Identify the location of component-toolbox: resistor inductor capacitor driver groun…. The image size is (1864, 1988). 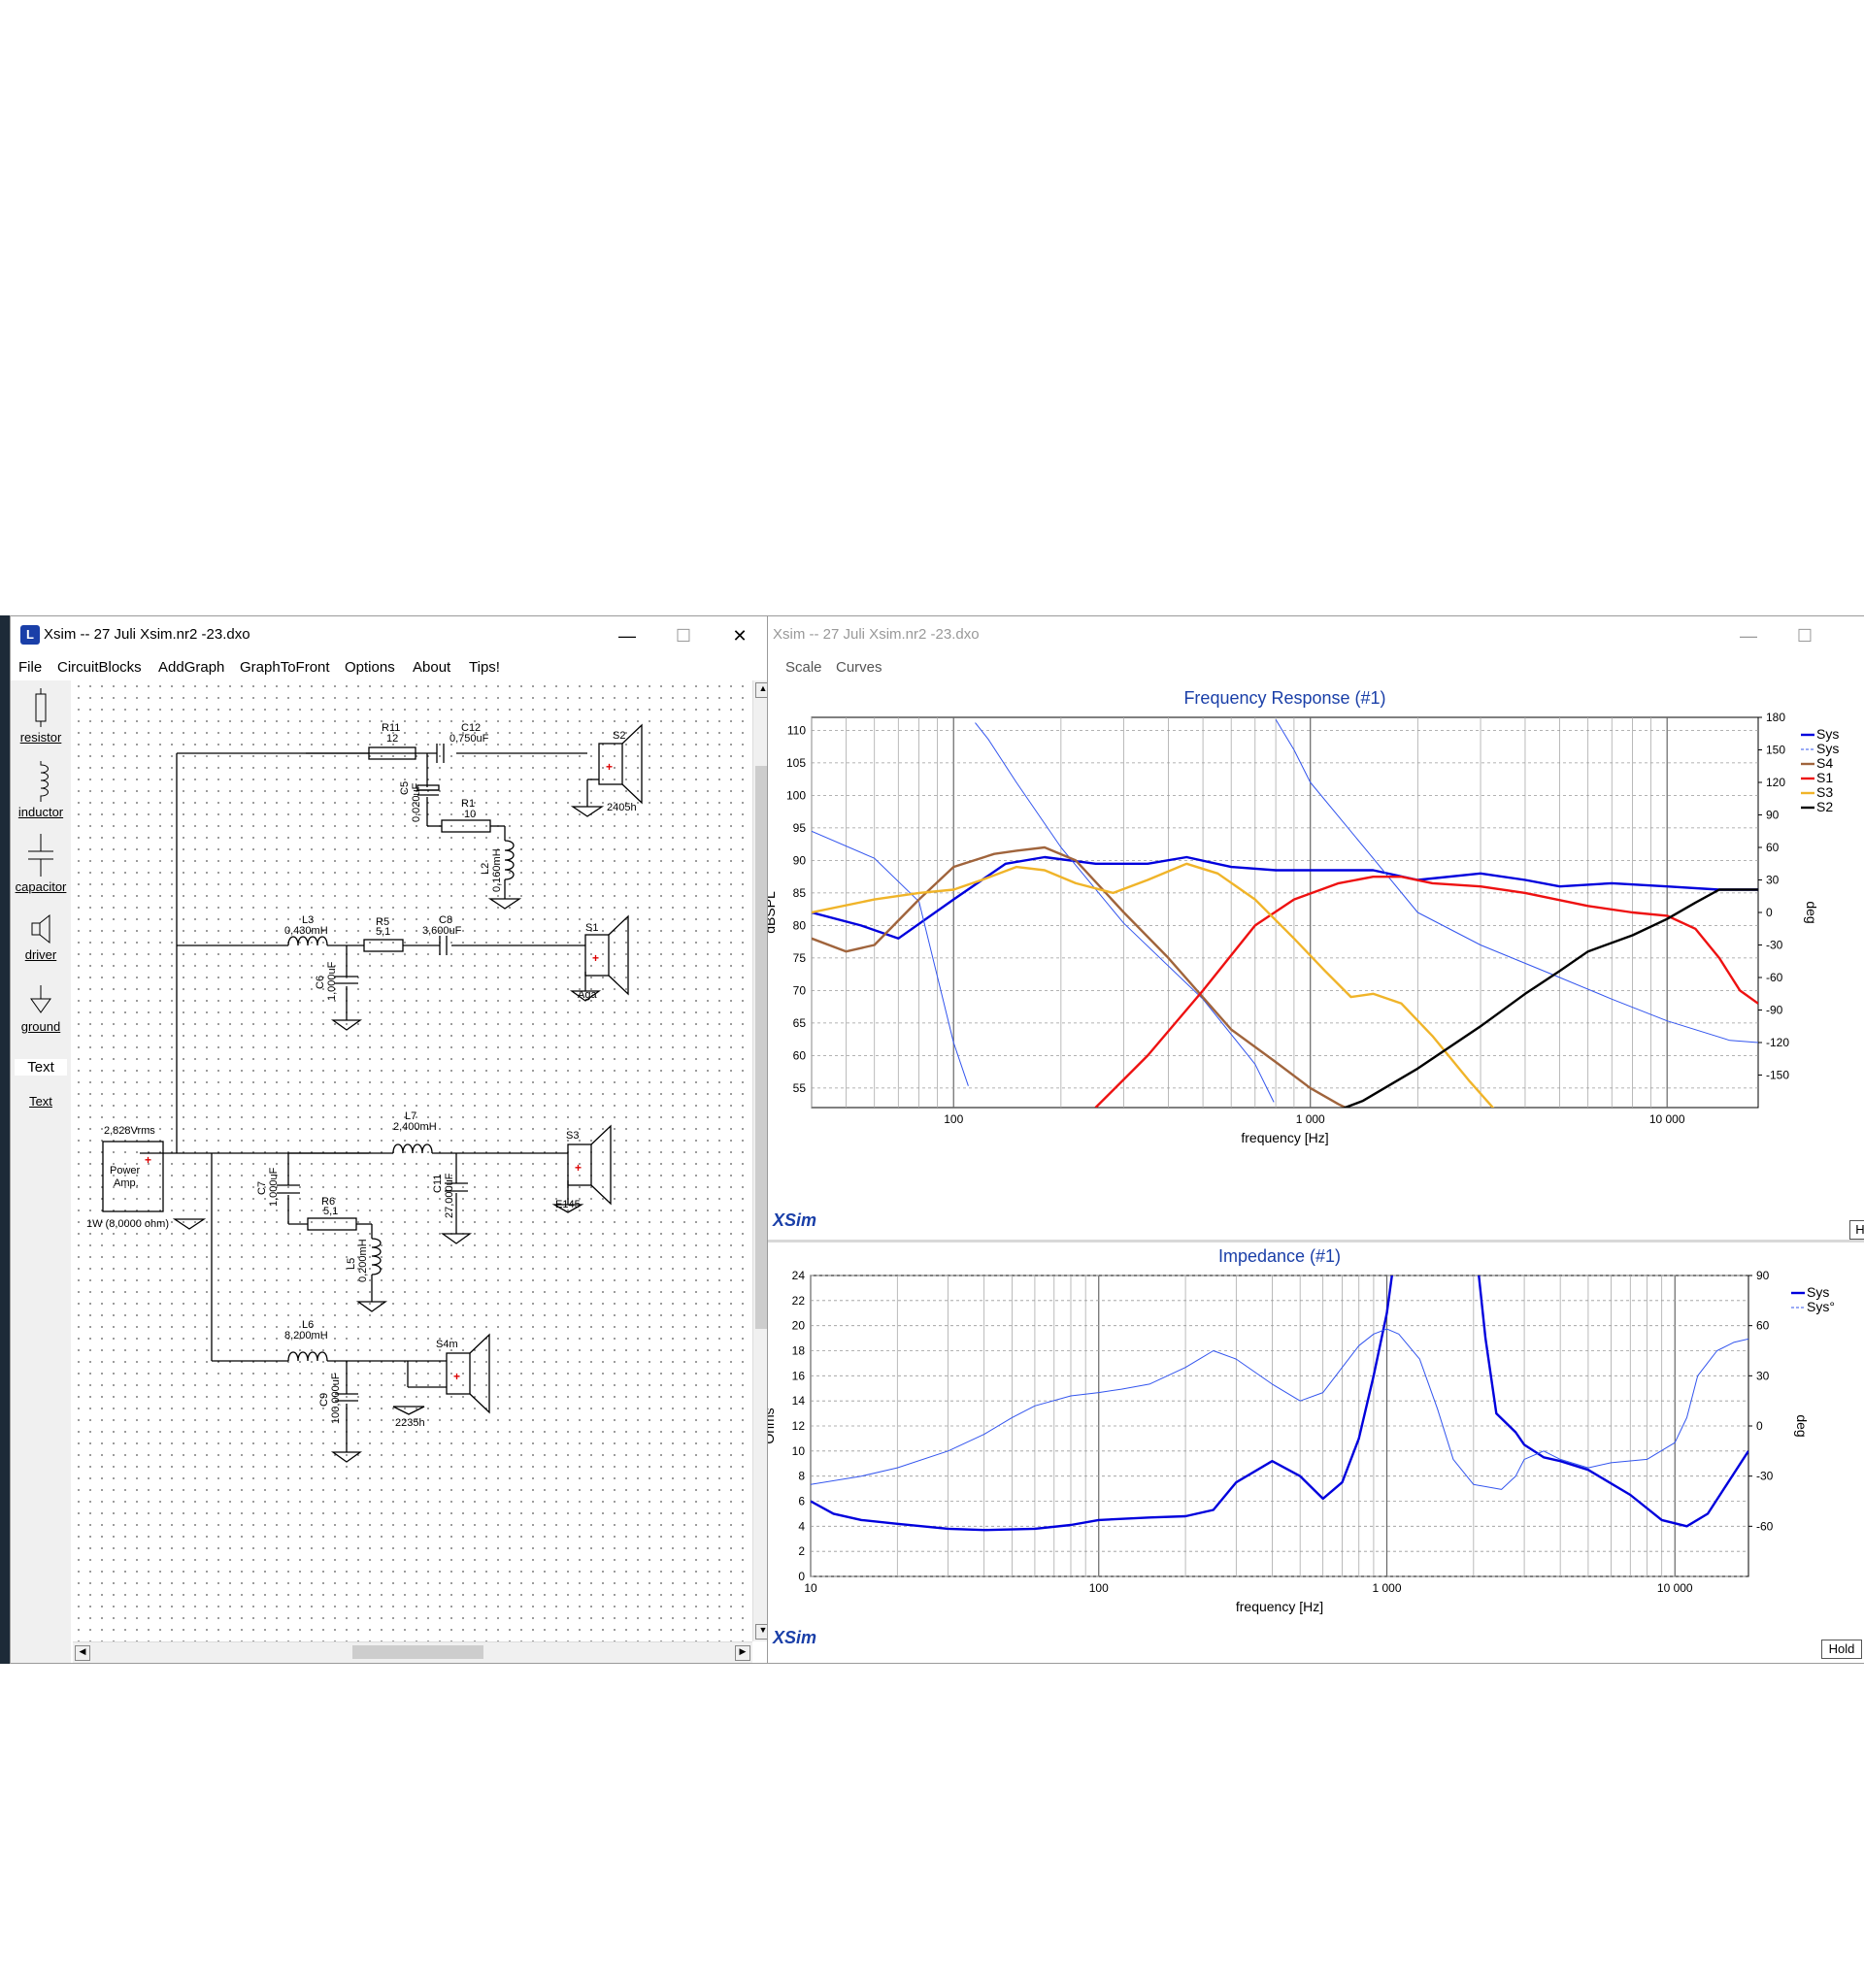
(41, 1171).